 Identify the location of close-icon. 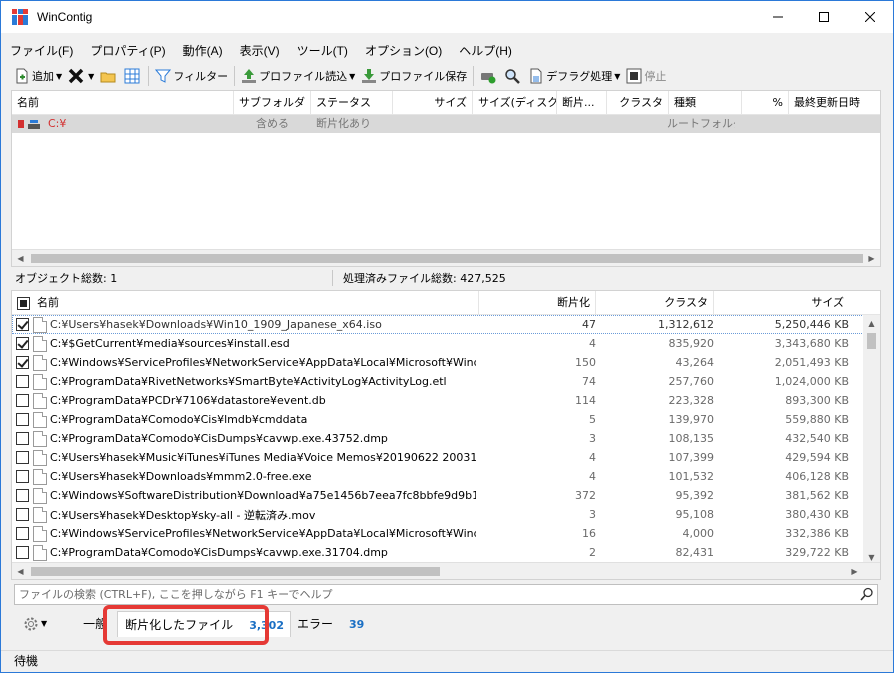
(870, 17).